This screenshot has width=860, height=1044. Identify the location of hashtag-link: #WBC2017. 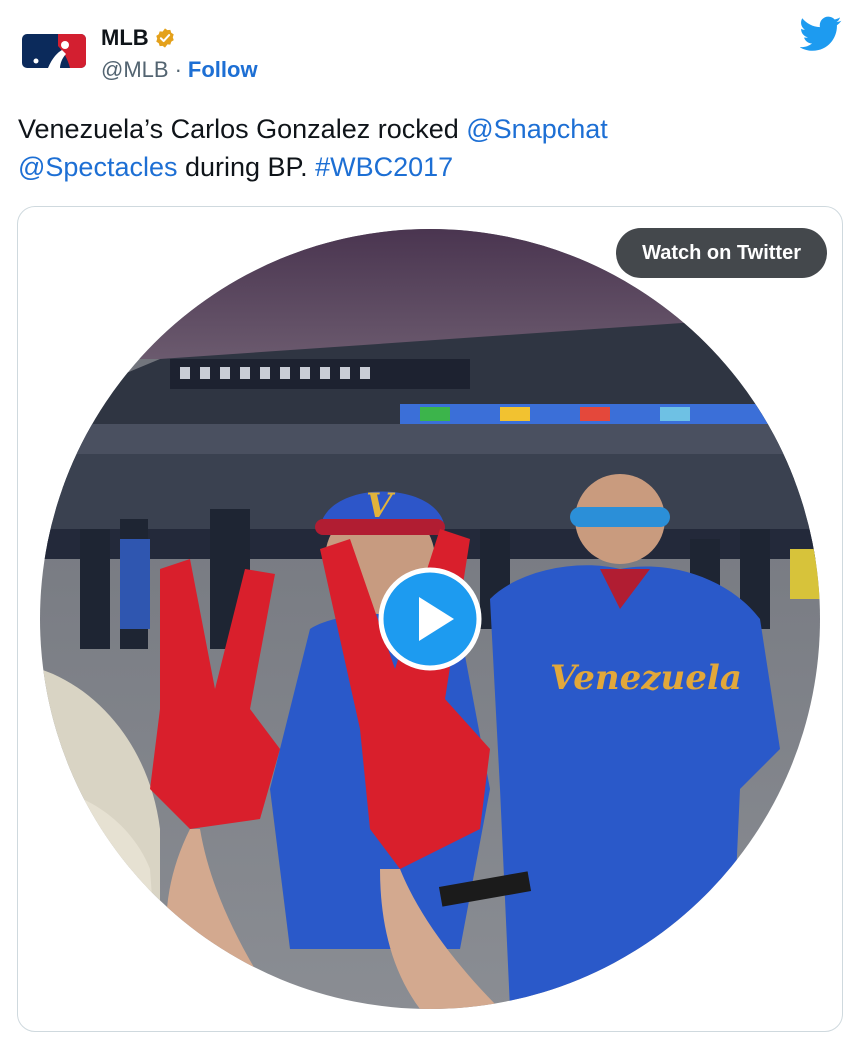
(384, 167).